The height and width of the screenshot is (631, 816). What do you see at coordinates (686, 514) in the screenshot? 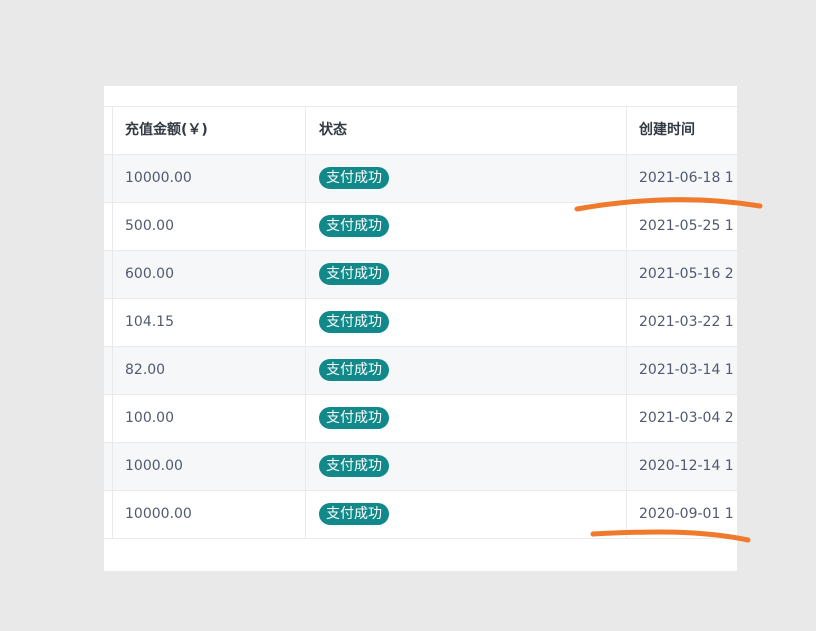
I see `created-time-cell: 2020-09-01 1` at bounding box center [686, 514].